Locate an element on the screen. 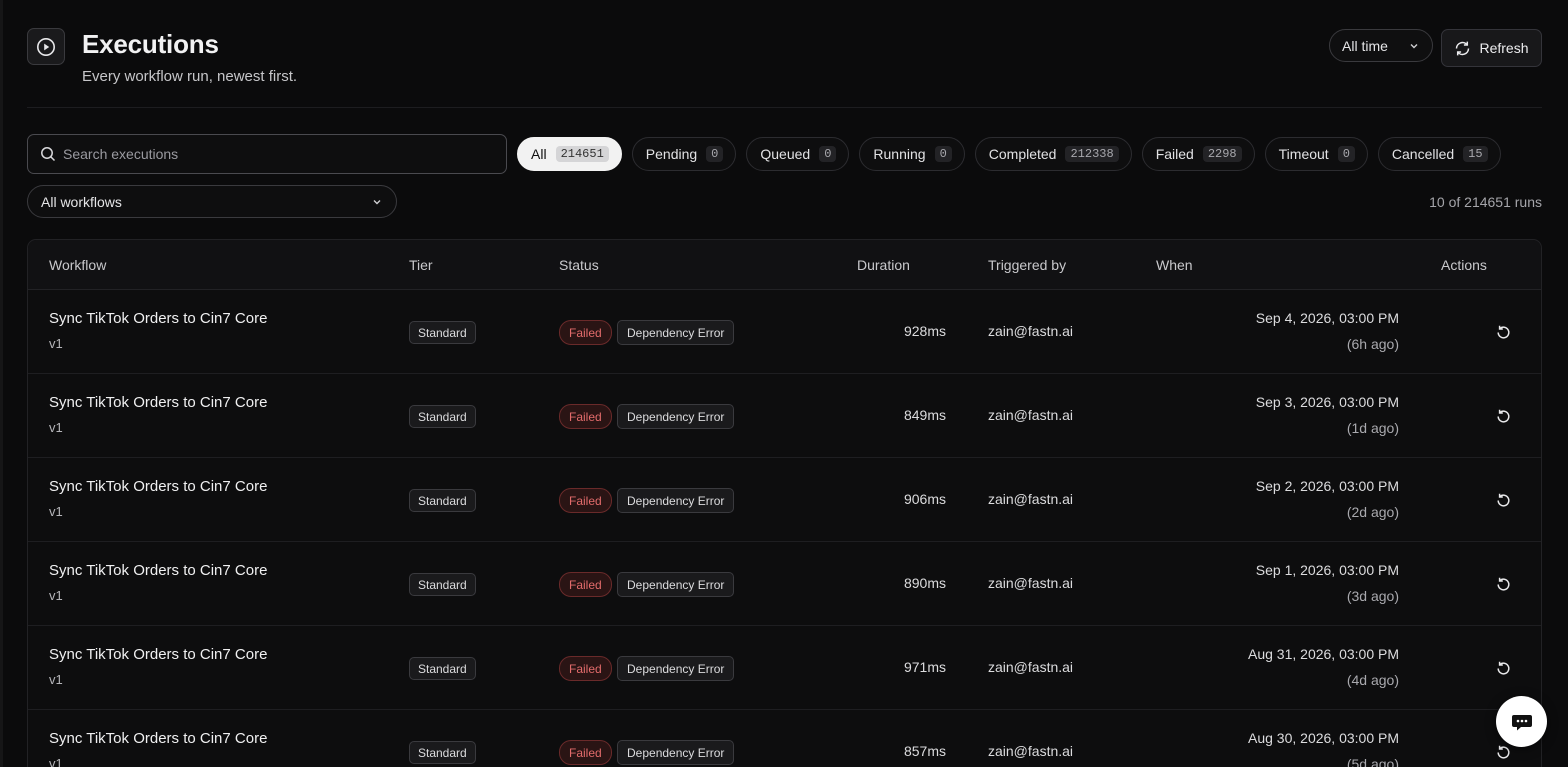 This screenshot has height=767, width=1568. filter-cancelled: Cancelled 15 is located at coordinates (1439, 154).